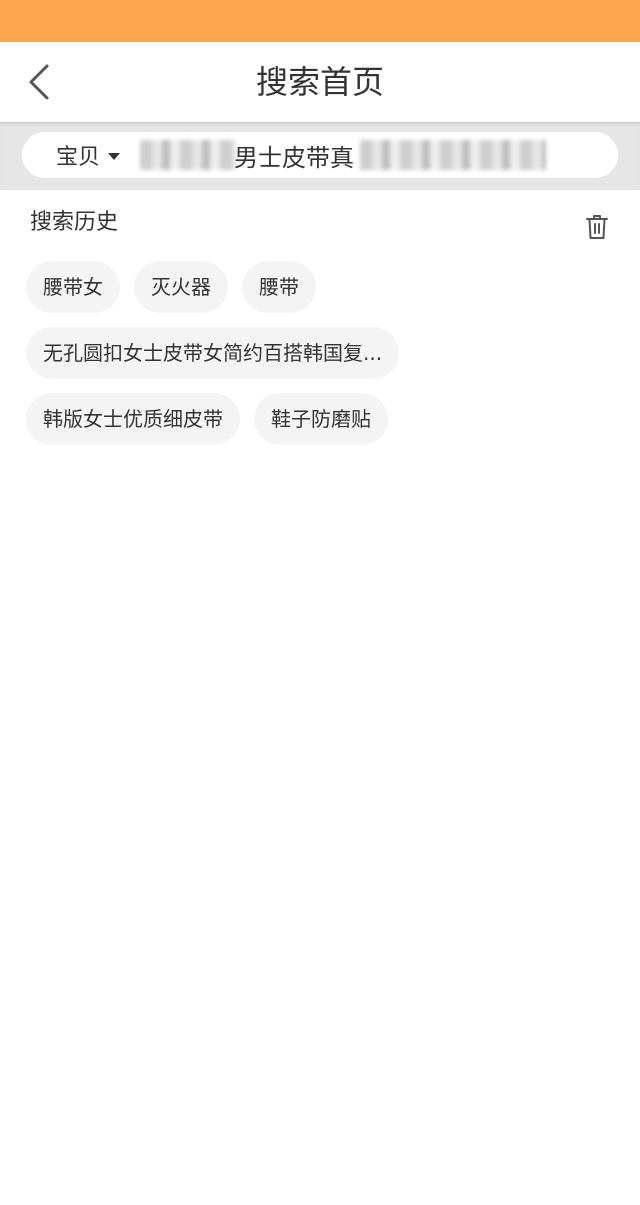 This screenshot has height=1205, width=640. Describe the element at coordinates (453, 155) in the screenshot. I see `blurred-text-right` at that location.